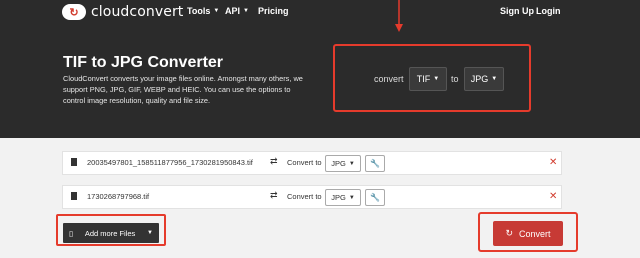  Describe the element at coordinates (143, 62) in the screenshot. I see `page-title: TIF to JPG Converter` at that location.